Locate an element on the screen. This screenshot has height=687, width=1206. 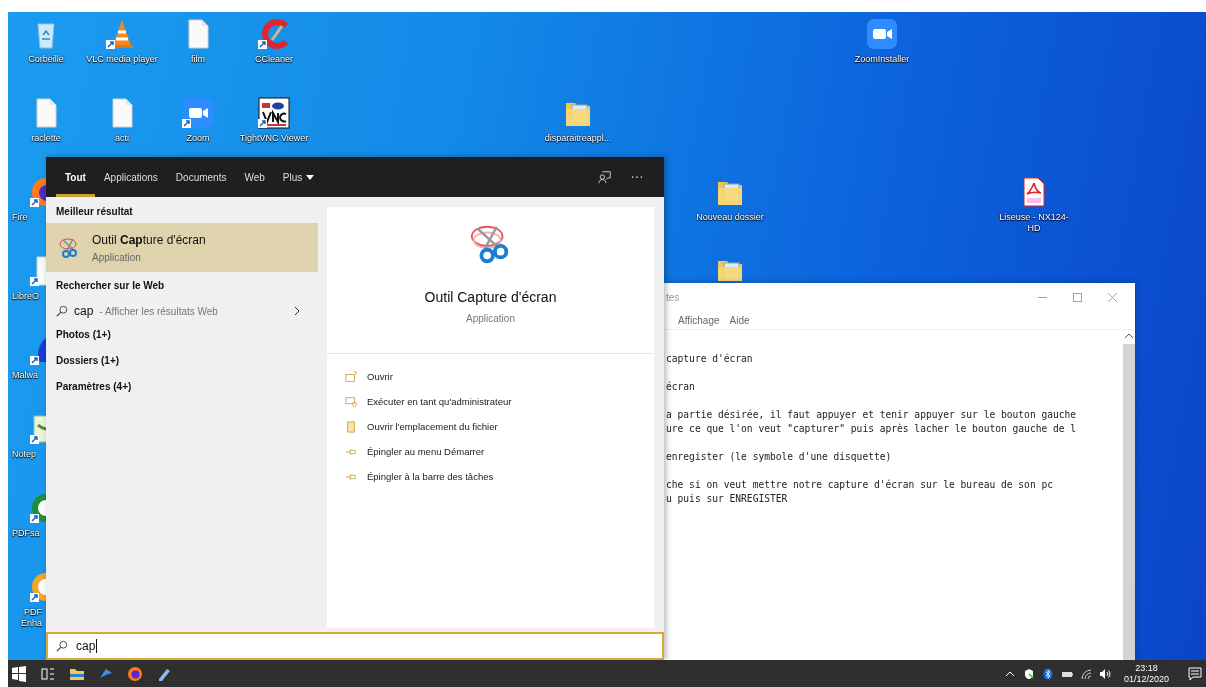
text-line: u puis sur ENREGISTER is located at coordinates (727, 499).